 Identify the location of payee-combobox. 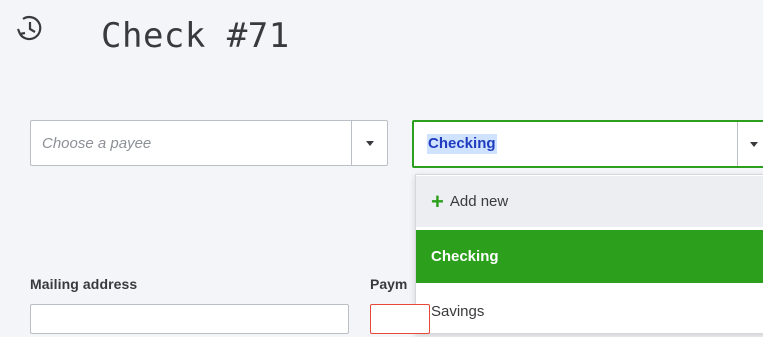
(209, 143).